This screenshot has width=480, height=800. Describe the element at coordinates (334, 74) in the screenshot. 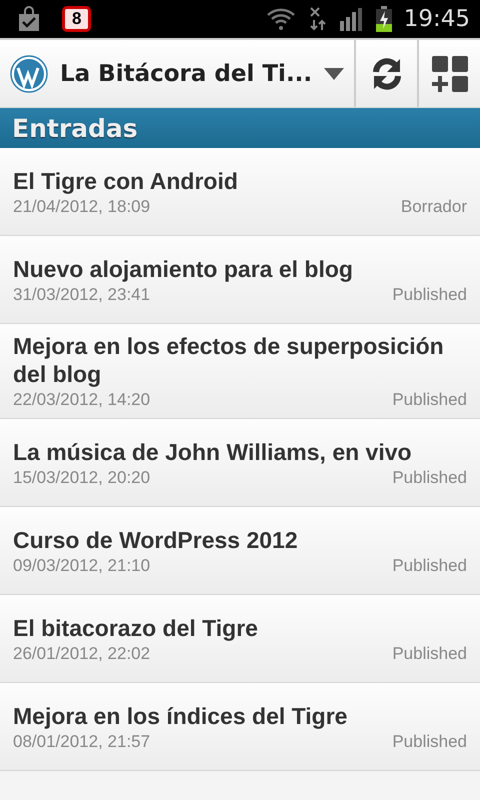

I see `dropdown-arrow-icon` at that location.